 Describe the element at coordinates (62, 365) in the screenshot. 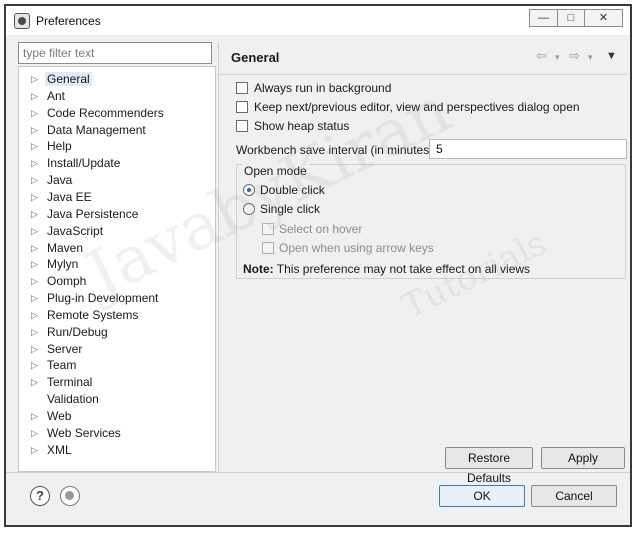

I see `tree-item-label: Team` at that location.